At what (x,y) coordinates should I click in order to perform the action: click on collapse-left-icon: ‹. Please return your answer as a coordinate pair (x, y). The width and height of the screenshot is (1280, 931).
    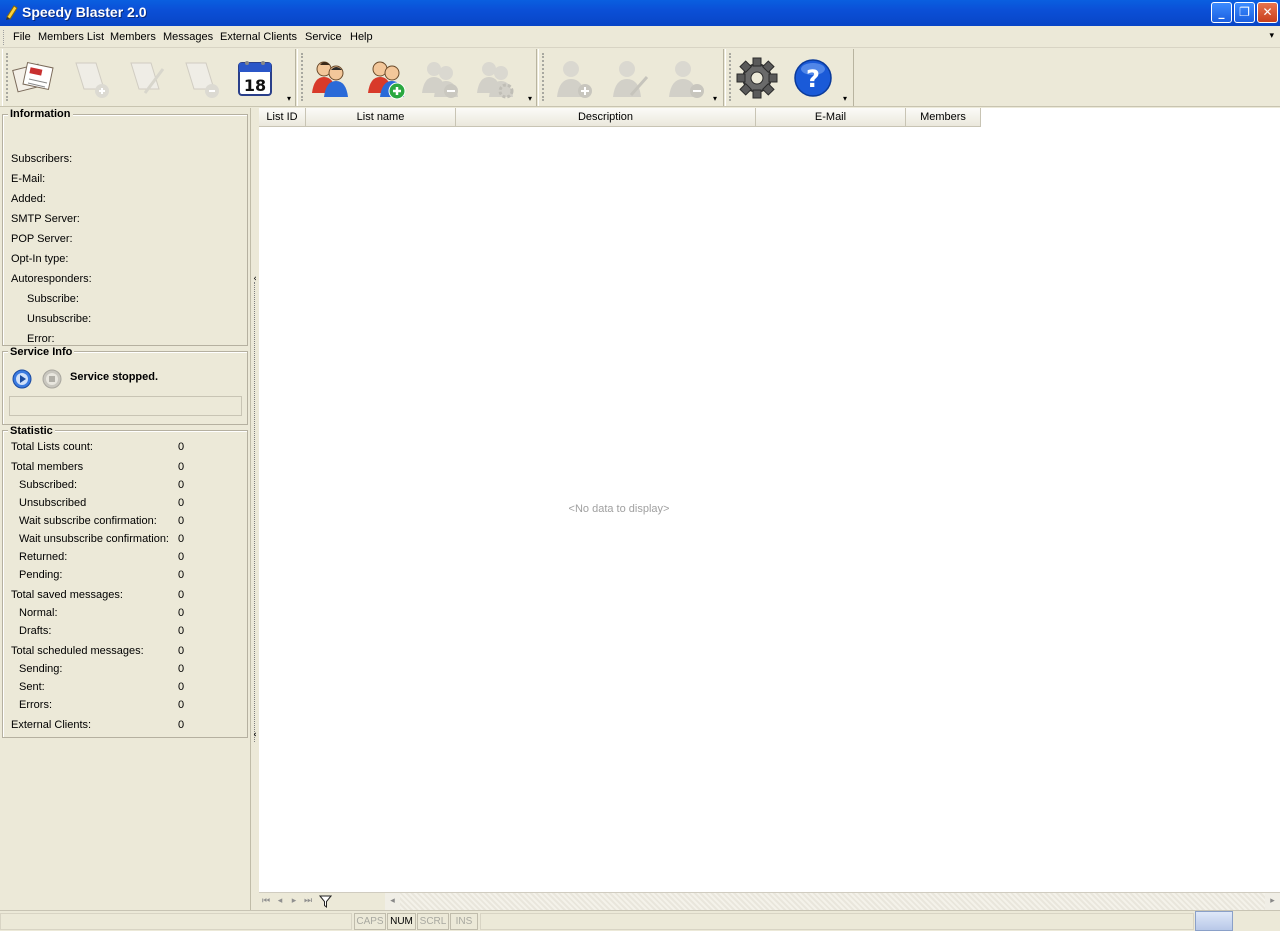
    Looking at the image, I should click on (255, 735).